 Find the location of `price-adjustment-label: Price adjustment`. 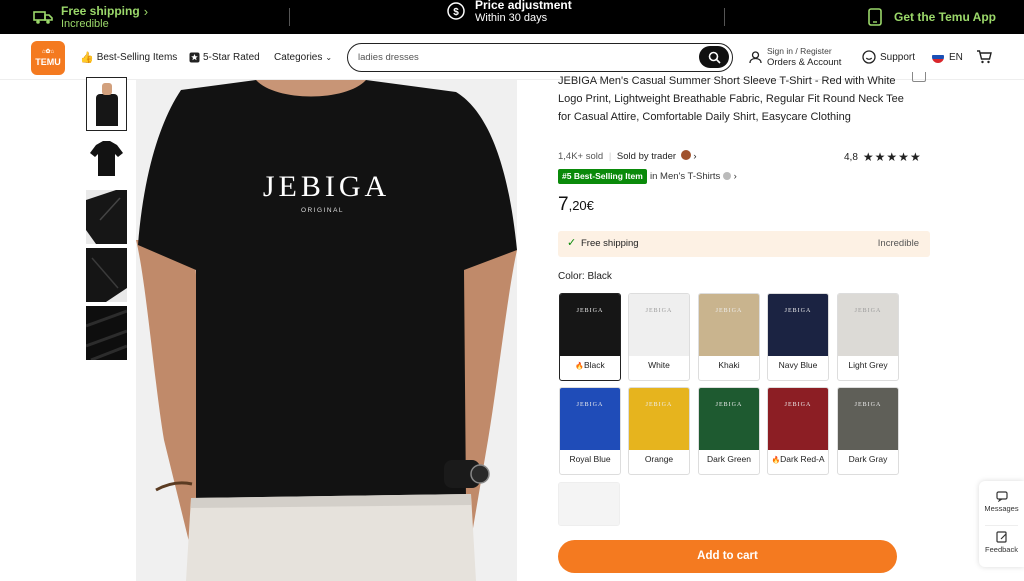

price-adjustment-label: Price adjustment is located at coordinates (523, 6).